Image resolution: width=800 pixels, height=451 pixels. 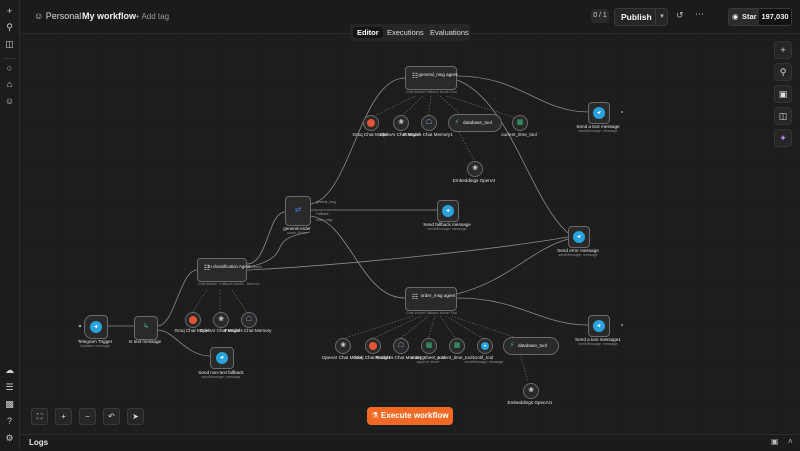 What do you see at coordinates (111, 416) in the screenshot?
I see `undo-button: ↶` at bounding box center [111, 416].